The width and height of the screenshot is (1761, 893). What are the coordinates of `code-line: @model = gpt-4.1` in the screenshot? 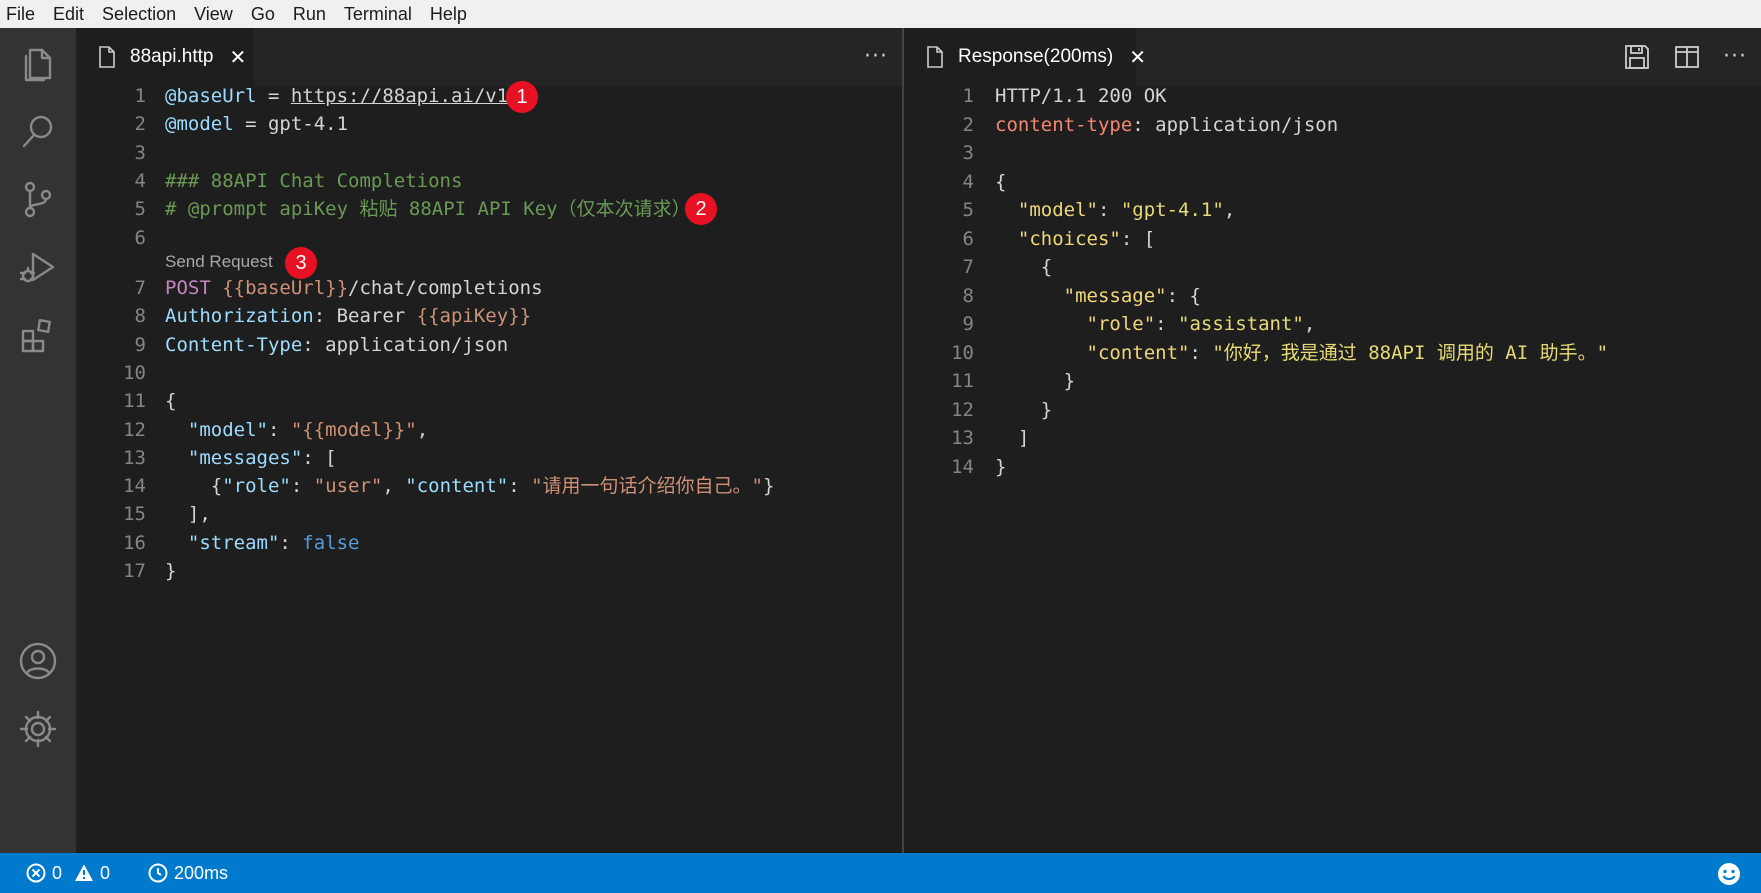 It's located at (256, 124).